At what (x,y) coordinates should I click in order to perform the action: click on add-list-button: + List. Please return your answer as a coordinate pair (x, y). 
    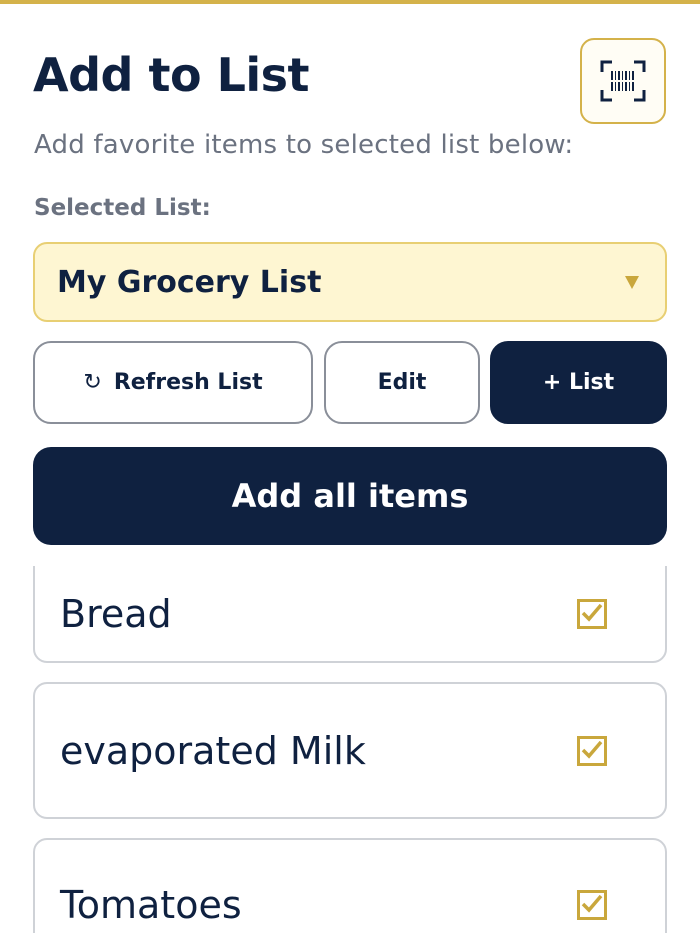
    Looking at the image, I should click on (578, 382).